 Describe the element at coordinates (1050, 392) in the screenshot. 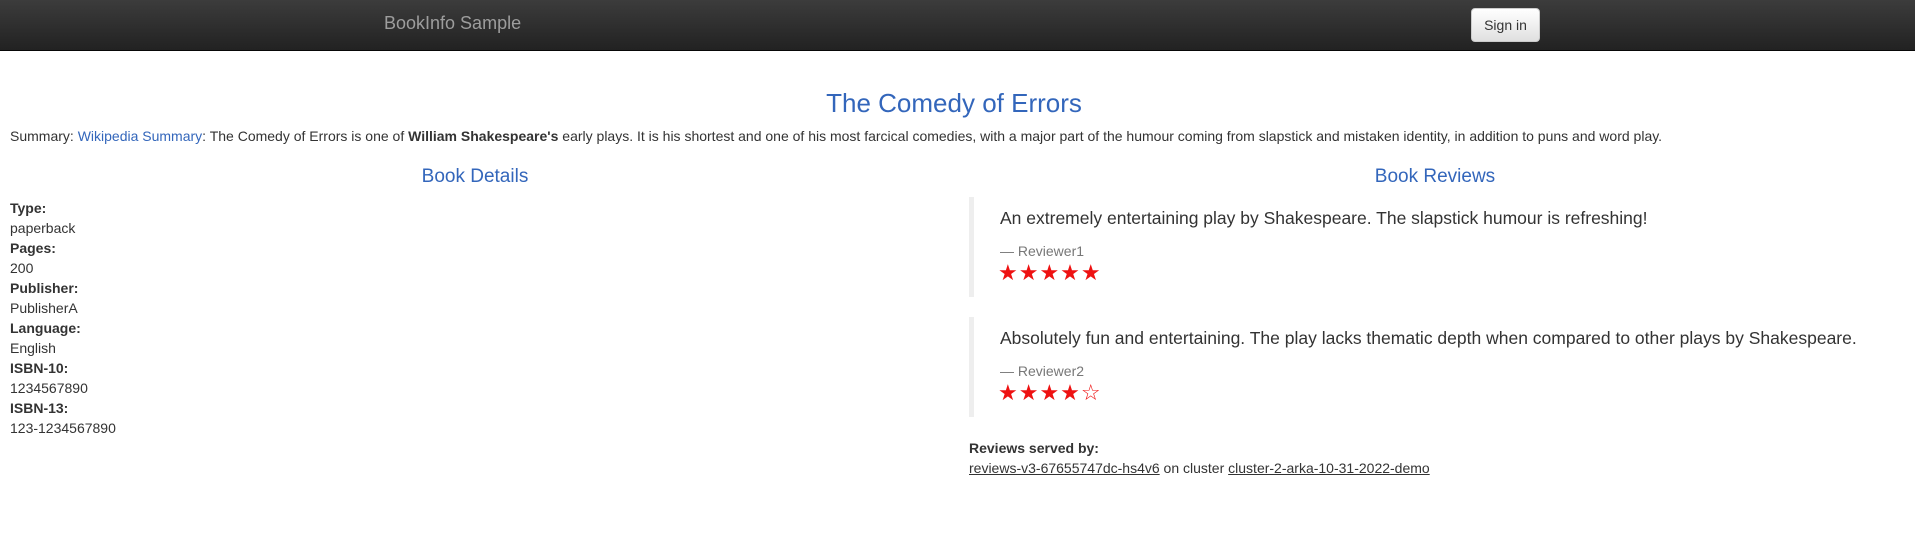

I see `star-rating: ★★★★☆` at that location.